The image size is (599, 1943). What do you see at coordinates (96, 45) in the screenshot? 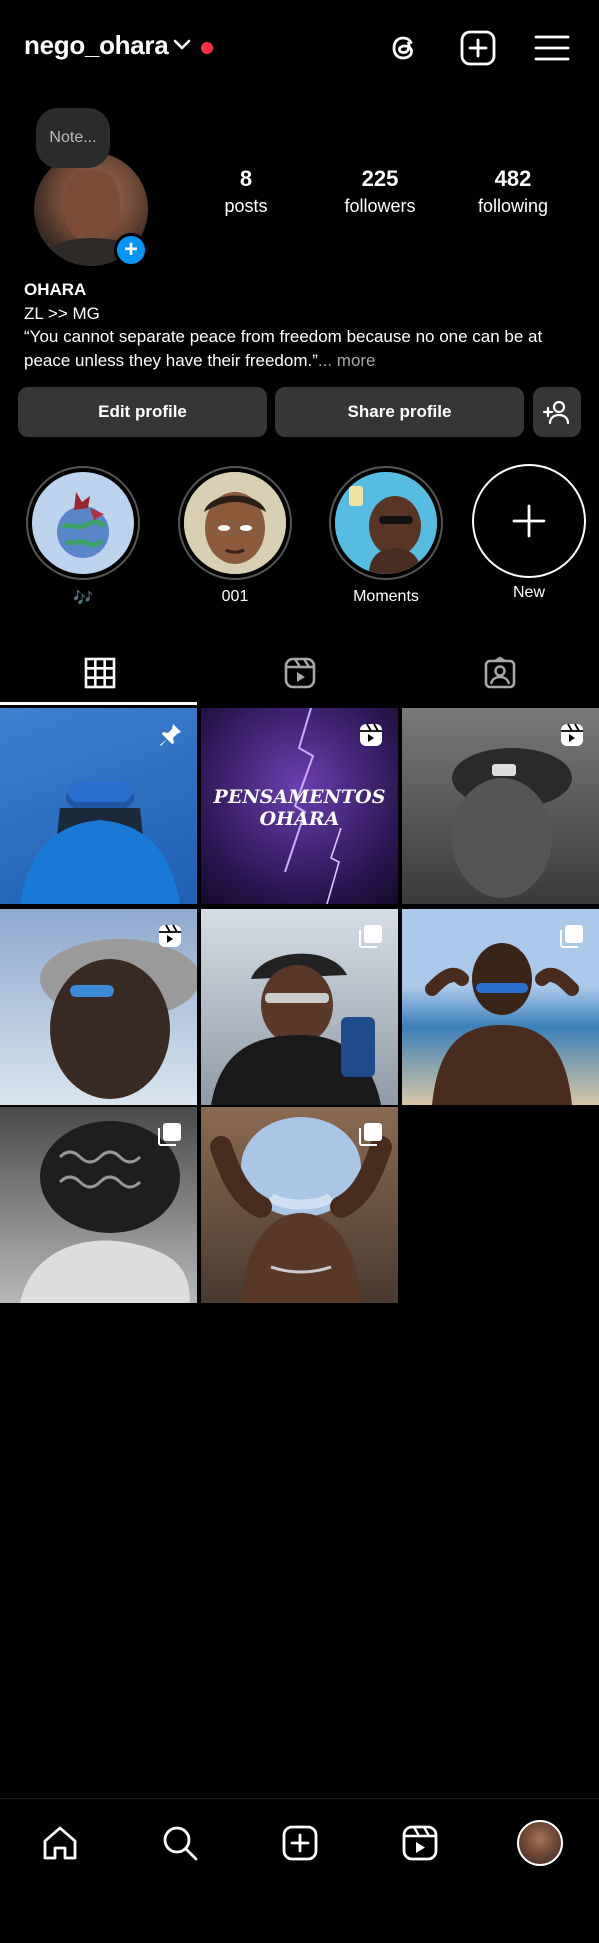
I see `username-switcher: nego_ohara` at bounding box center [96, 45].